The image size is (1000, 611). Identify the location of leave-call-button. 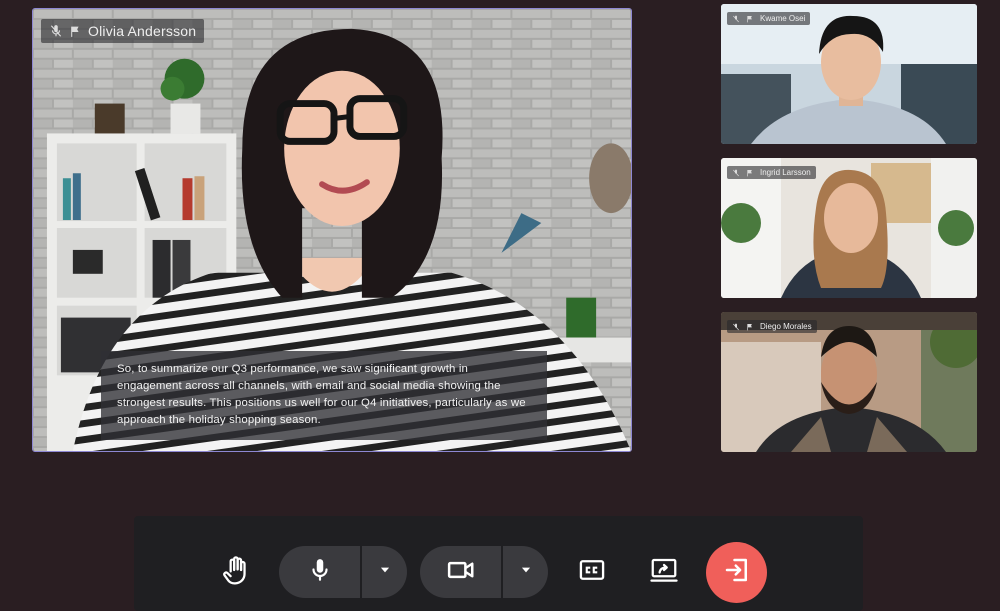
(736, 572).